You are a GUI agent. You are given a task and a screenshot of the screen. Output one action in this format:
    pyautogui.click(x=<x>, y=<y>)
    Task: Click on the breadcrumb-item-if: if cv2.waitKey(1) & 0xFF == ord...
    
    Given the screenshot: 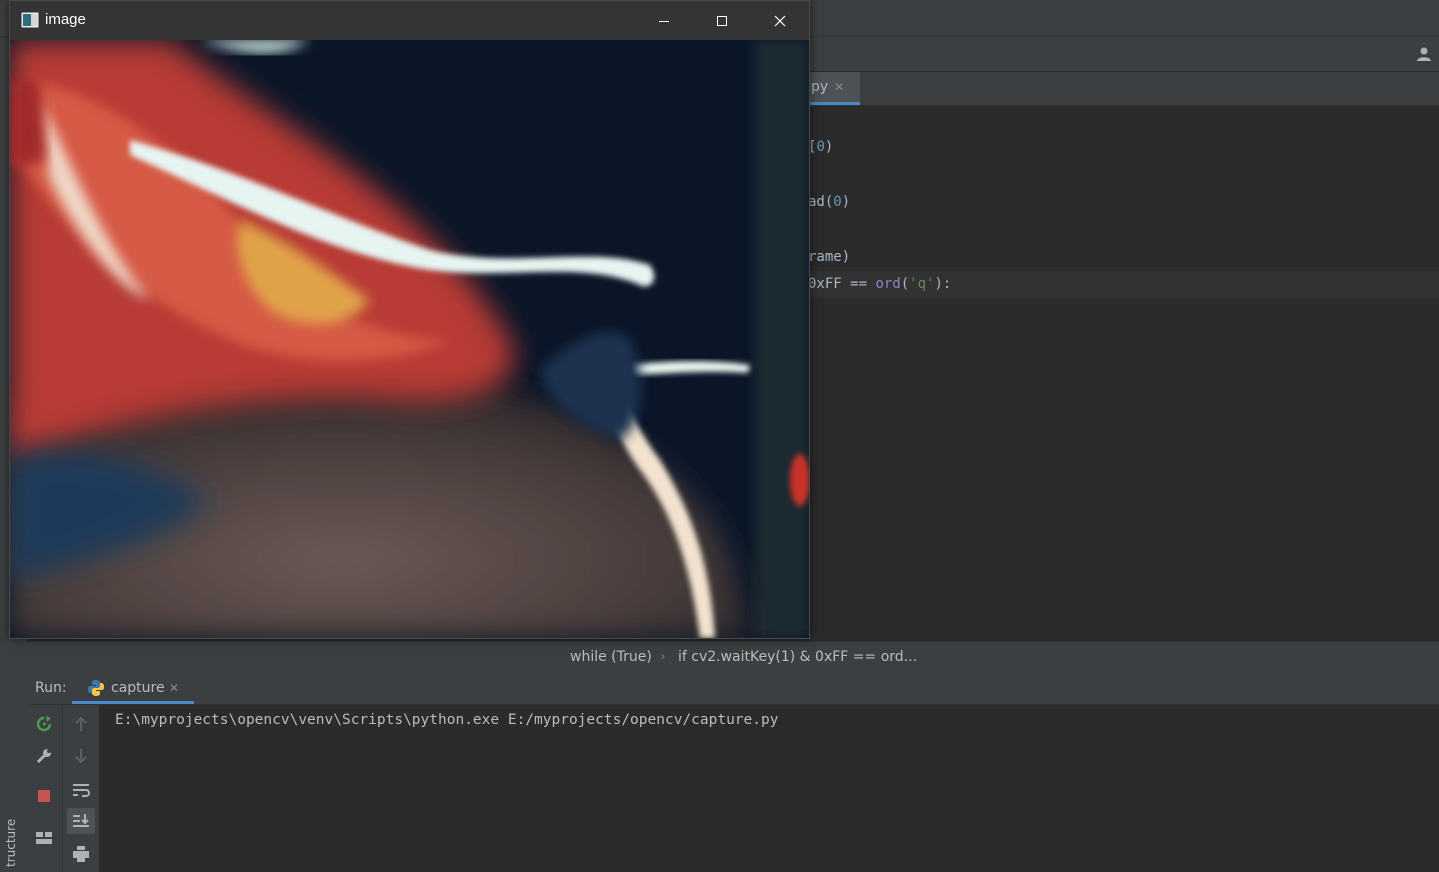 What is the action you would take?
    pyautogui.click(x=797, y=657)
    